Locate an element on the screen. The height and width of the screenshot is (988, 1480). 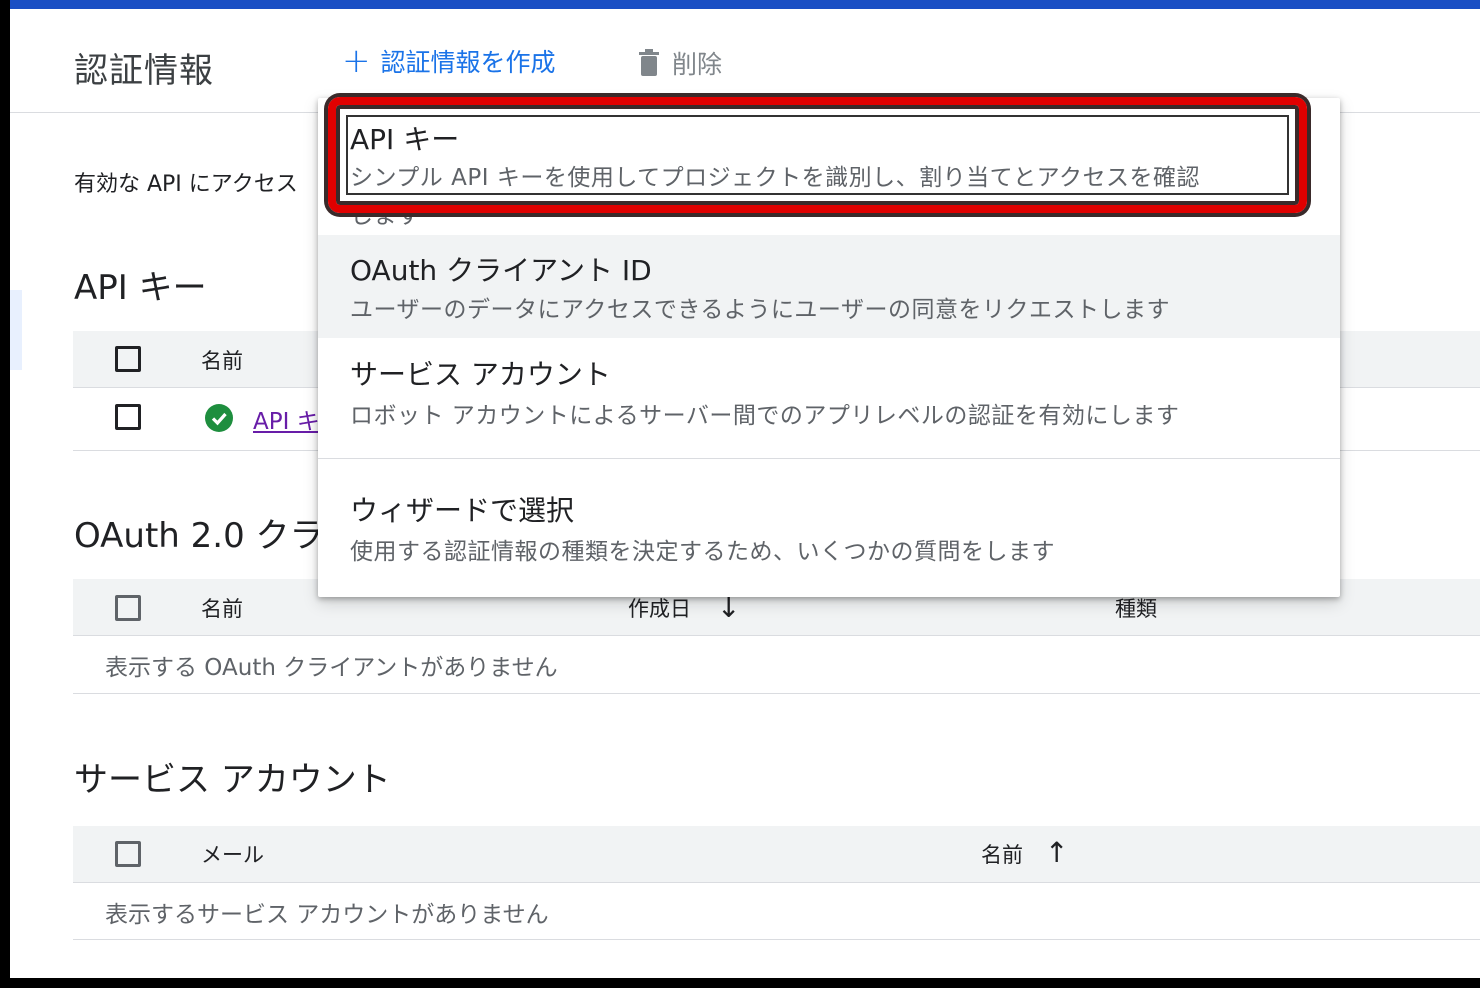
column-type: 種類 is located at coordinates (1136, 609).